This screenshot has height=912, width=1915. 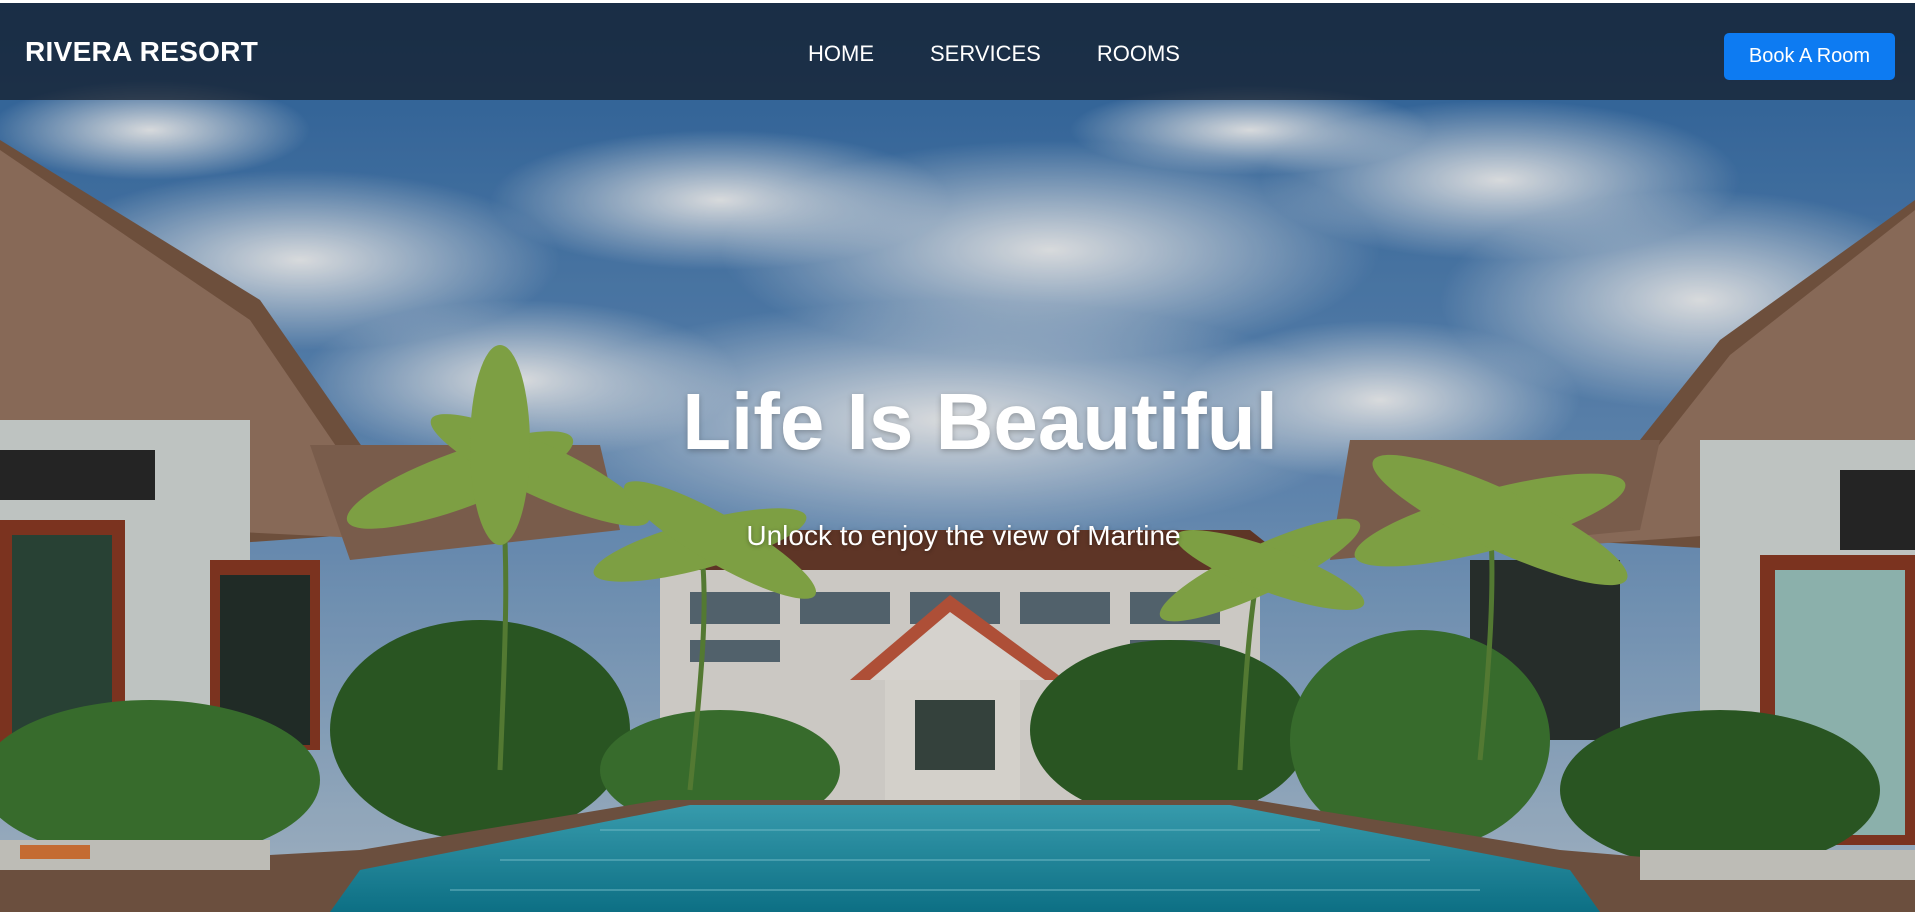 I want to click on brand-logo: RIVERA RESORT, so click(x=141, y=52).